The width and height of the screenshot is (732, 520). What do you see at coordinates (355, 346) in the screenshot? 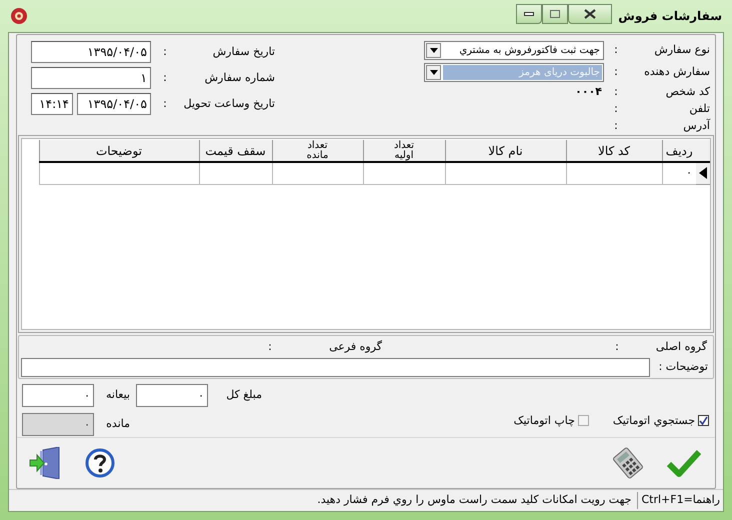
I see `field-label: گروه فرعی` at bounding box center [355, 346].